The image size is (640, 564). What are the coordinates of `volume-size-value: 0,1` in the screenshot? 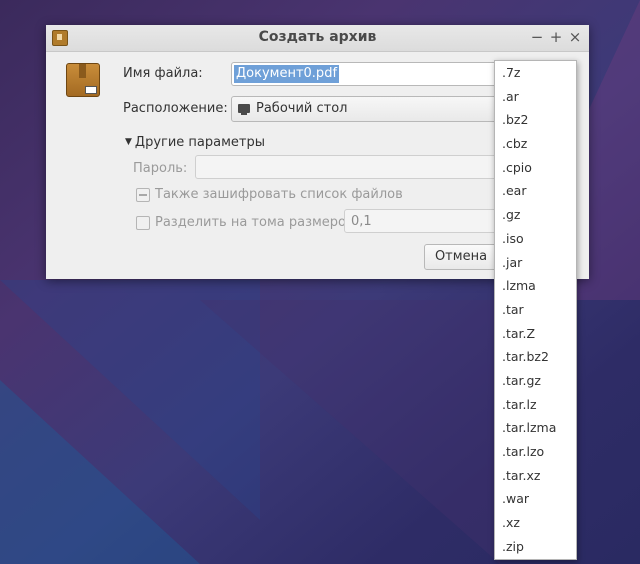 It's located at (361, 221).